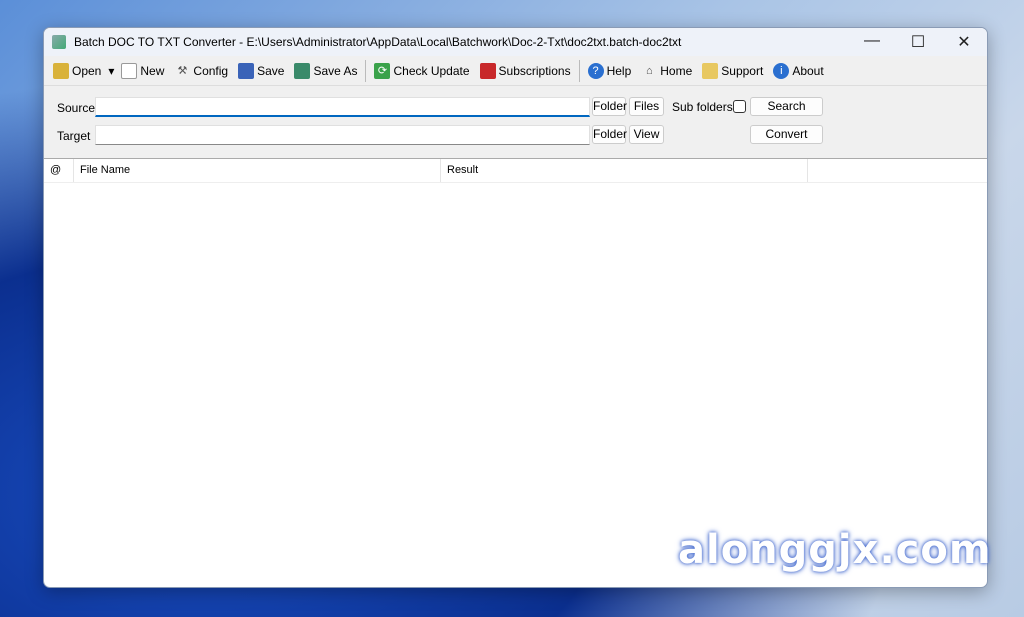 The width and height of the screenshot is (1024, 617). I want to click on target-input, so click(342, 135).